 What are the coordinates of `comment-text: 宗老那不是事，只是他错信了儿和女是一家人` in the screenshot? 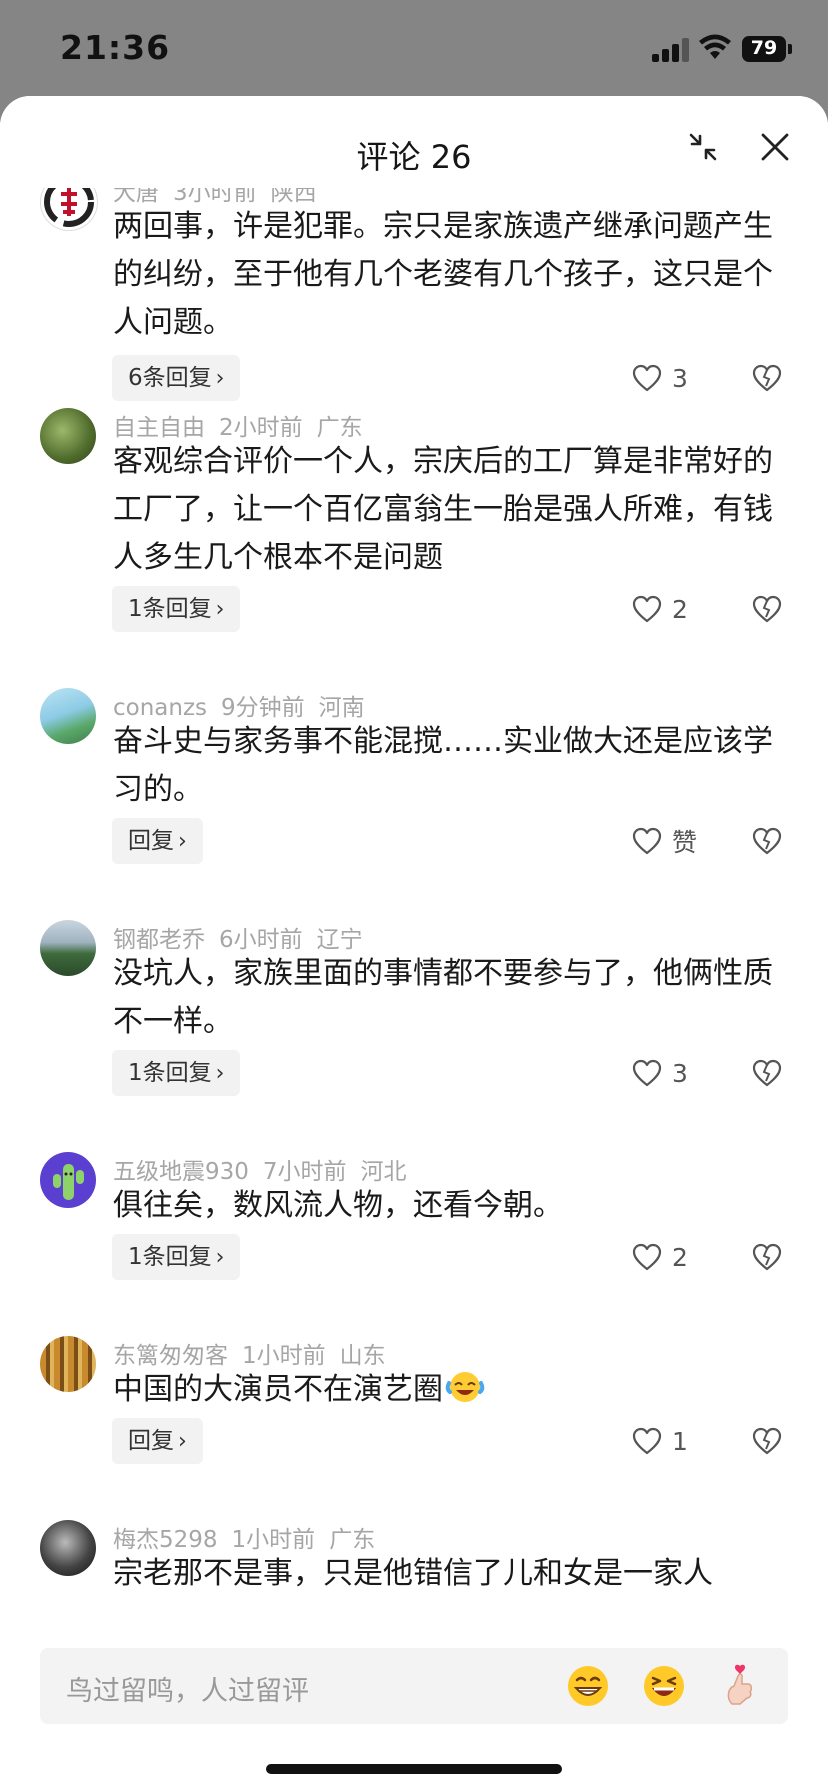 It's located at (413, 1573).